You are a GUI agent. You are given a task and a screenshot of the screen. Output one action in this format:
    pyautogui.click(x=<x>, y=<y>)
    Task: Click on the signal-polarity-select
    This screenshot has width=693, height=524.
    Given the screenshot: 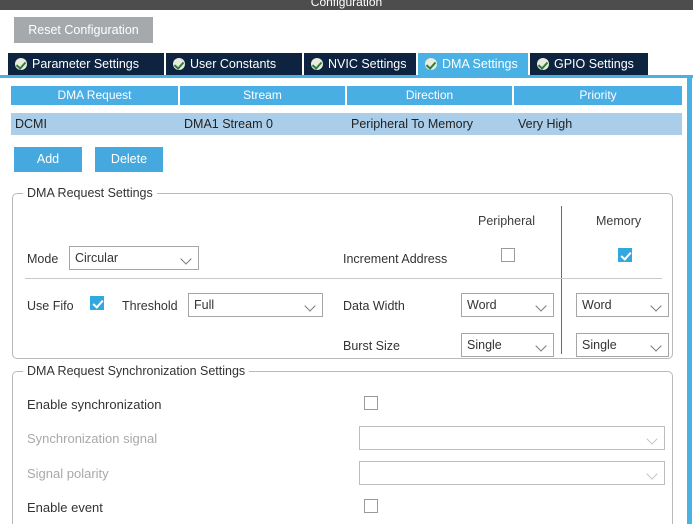 What is the action you would take?
    pyautogui.click(x=512, y=473)
    